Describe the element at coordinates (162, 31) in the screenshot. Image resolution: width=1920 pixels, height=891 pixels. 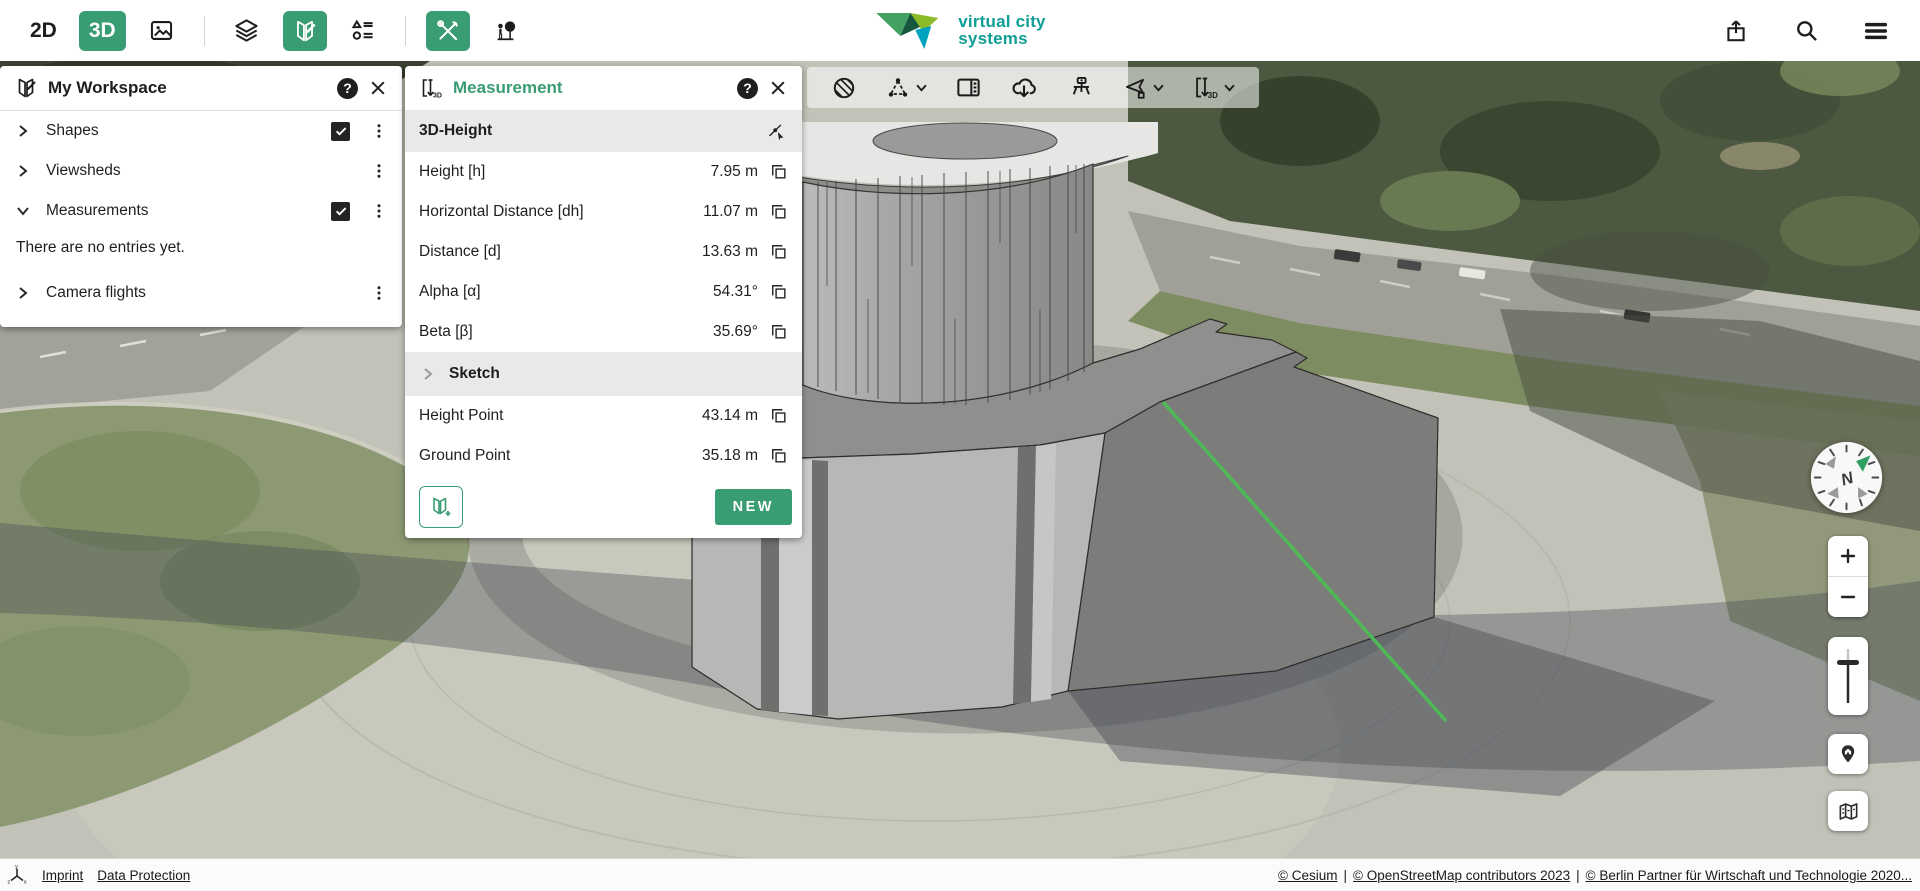
I see `imagery-icon` at that location.